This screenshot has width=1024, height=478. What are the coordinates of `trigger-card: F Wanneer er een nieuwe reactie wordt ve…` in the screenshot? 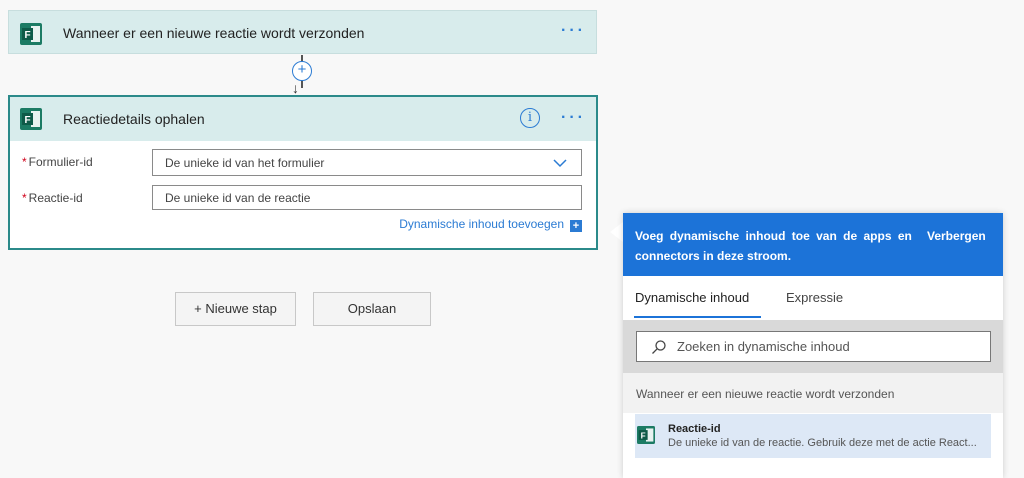 It's located at (302, 32).